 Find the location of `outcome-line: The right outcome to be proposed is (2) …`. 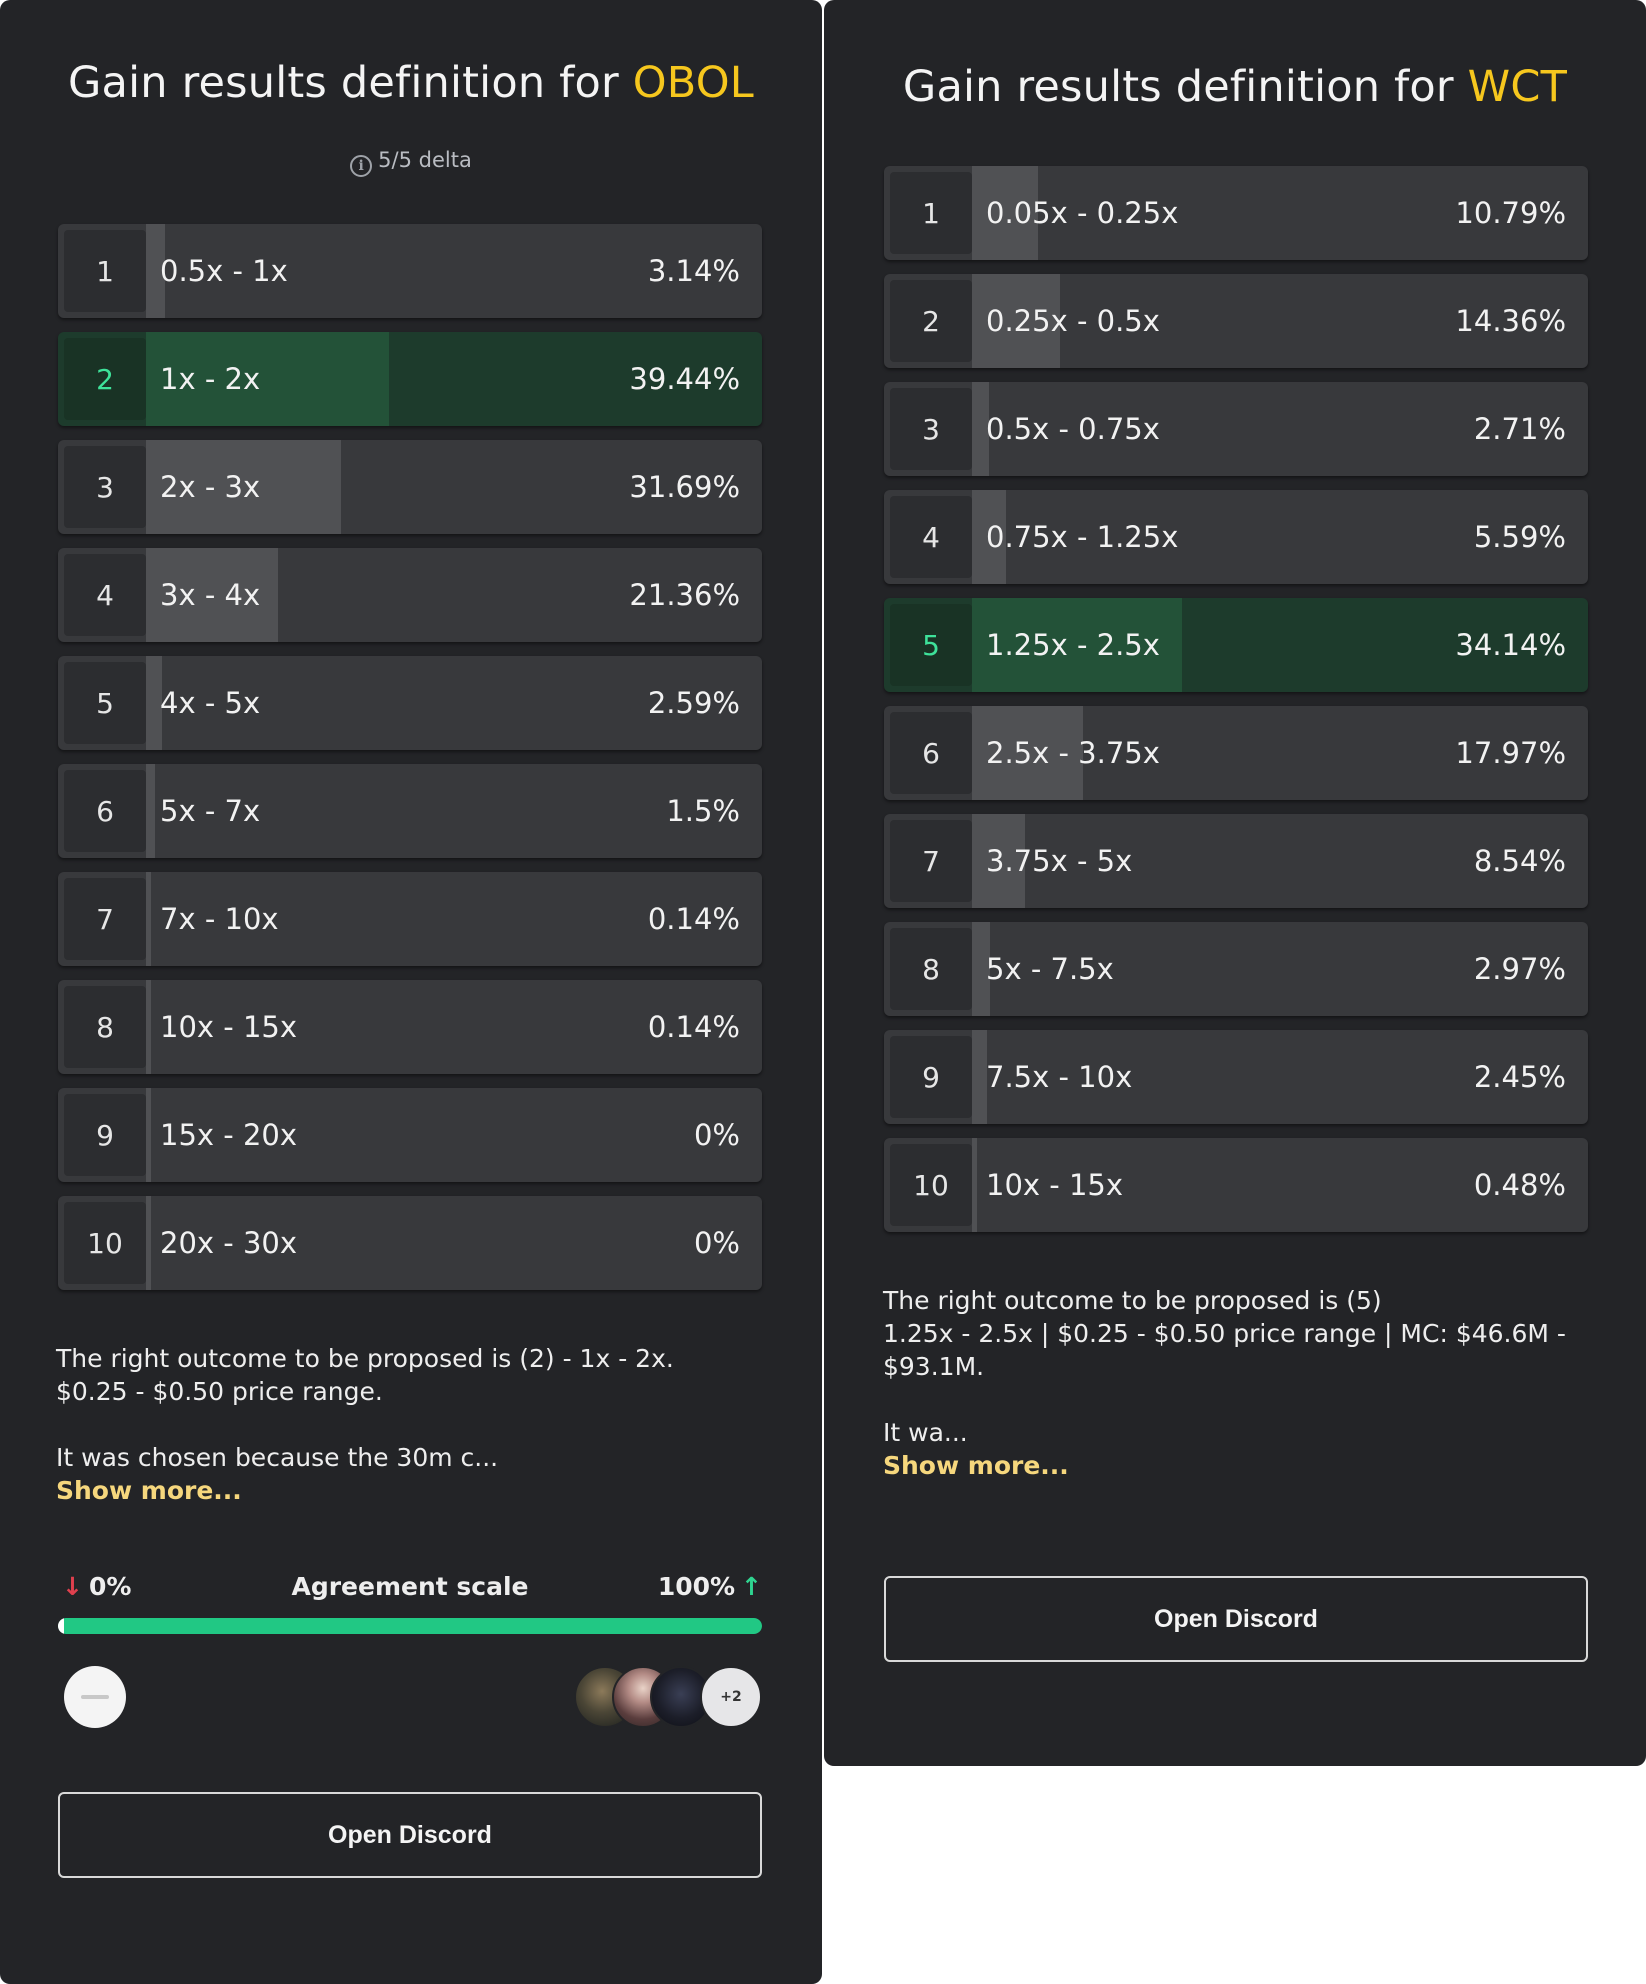

outcome-line: The right outcome to be proposed is (2) … is located at coordinates (365, 1358).